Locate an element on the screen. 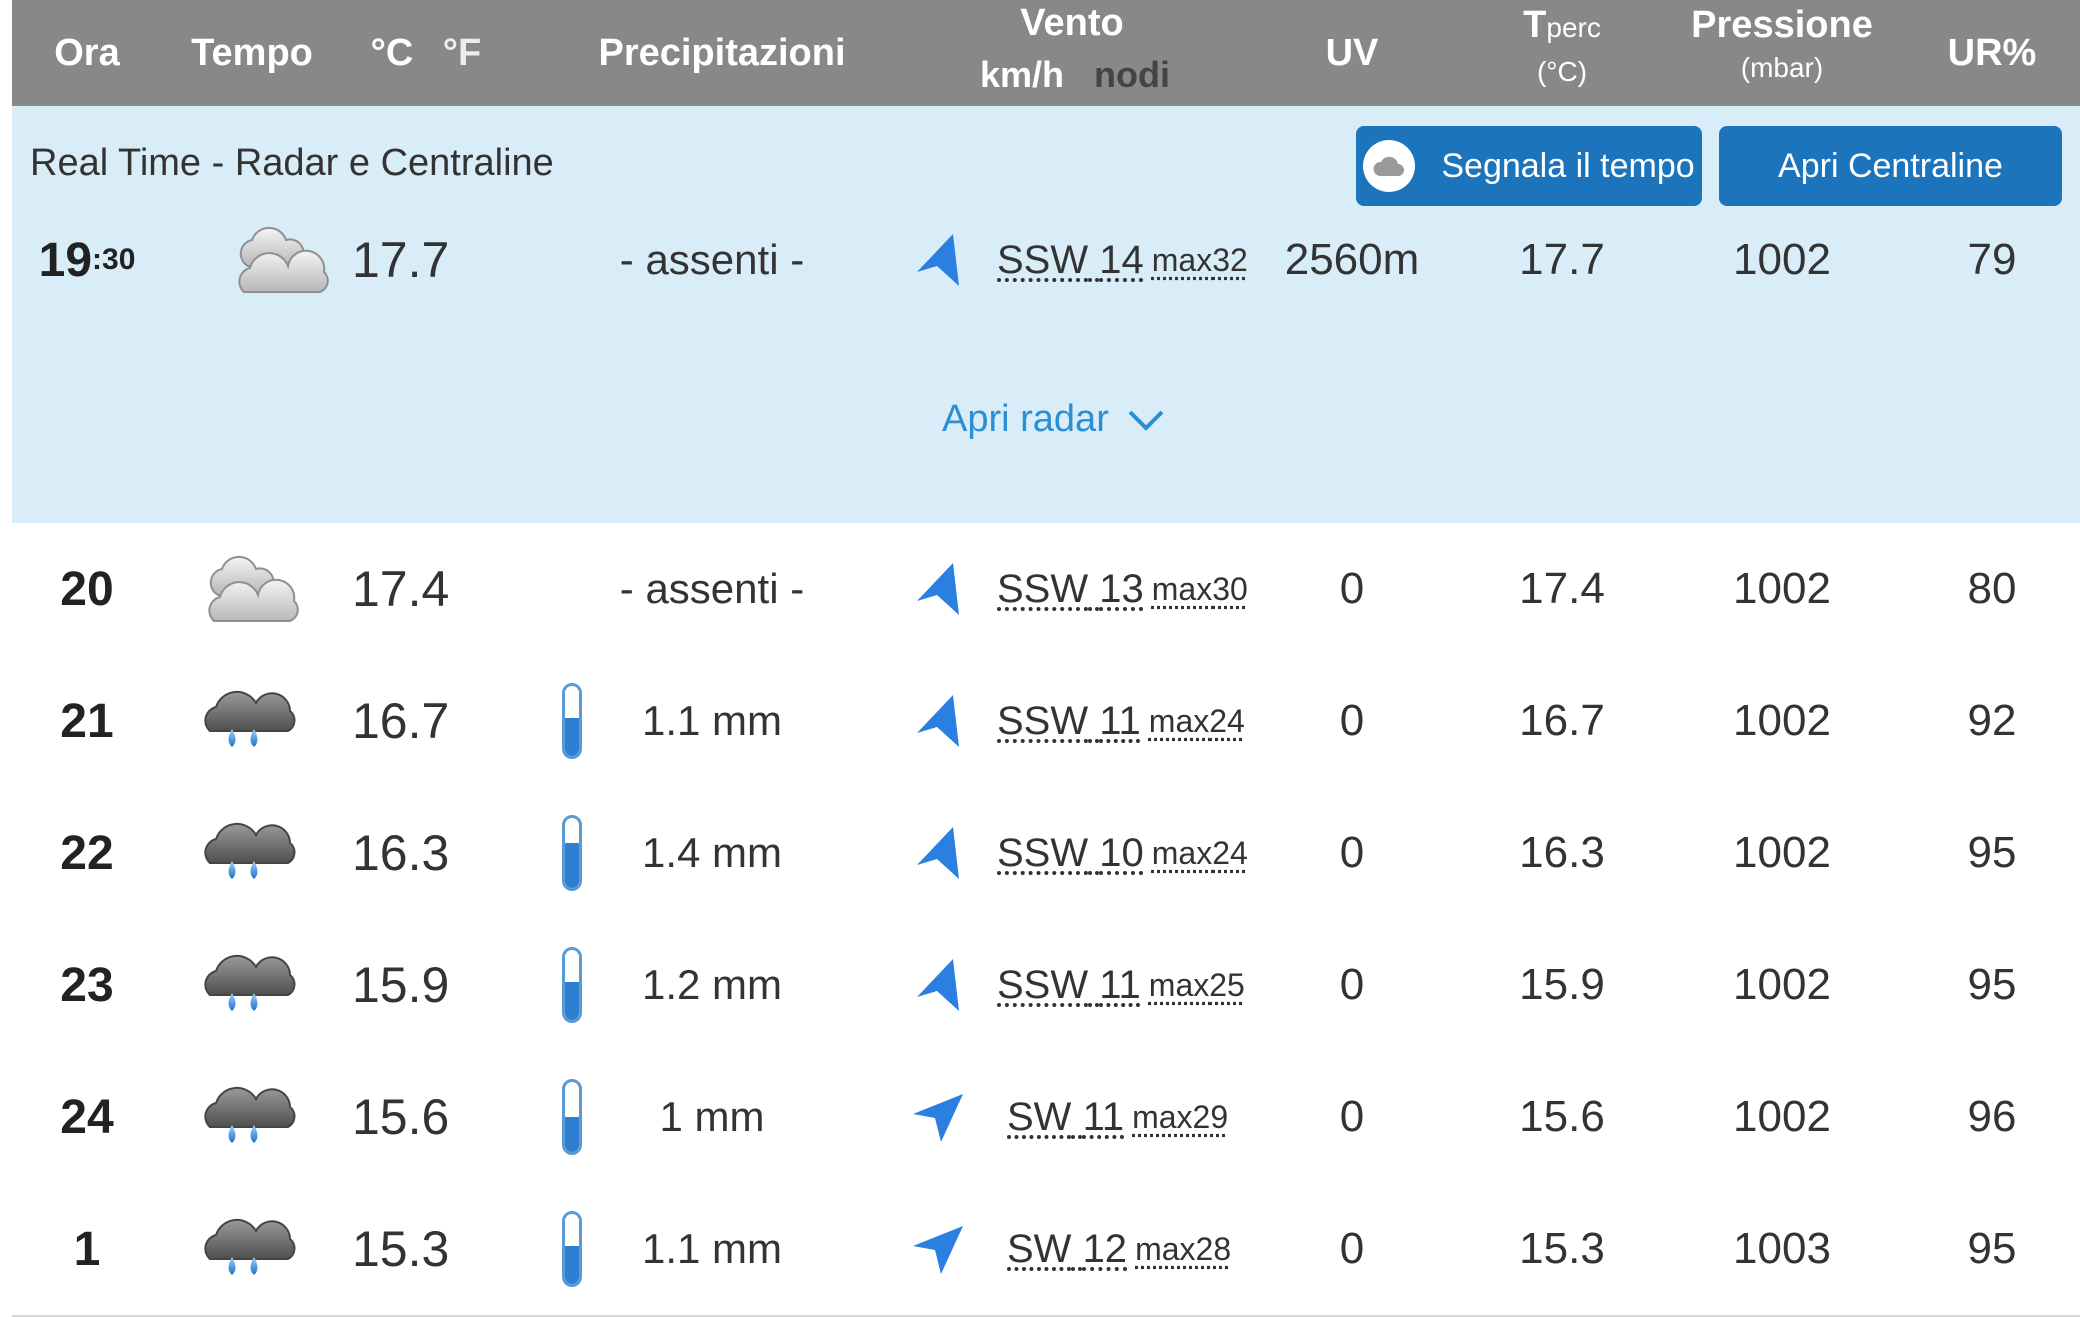  row-ur: 96 is located at coordinates (1992, 1116).